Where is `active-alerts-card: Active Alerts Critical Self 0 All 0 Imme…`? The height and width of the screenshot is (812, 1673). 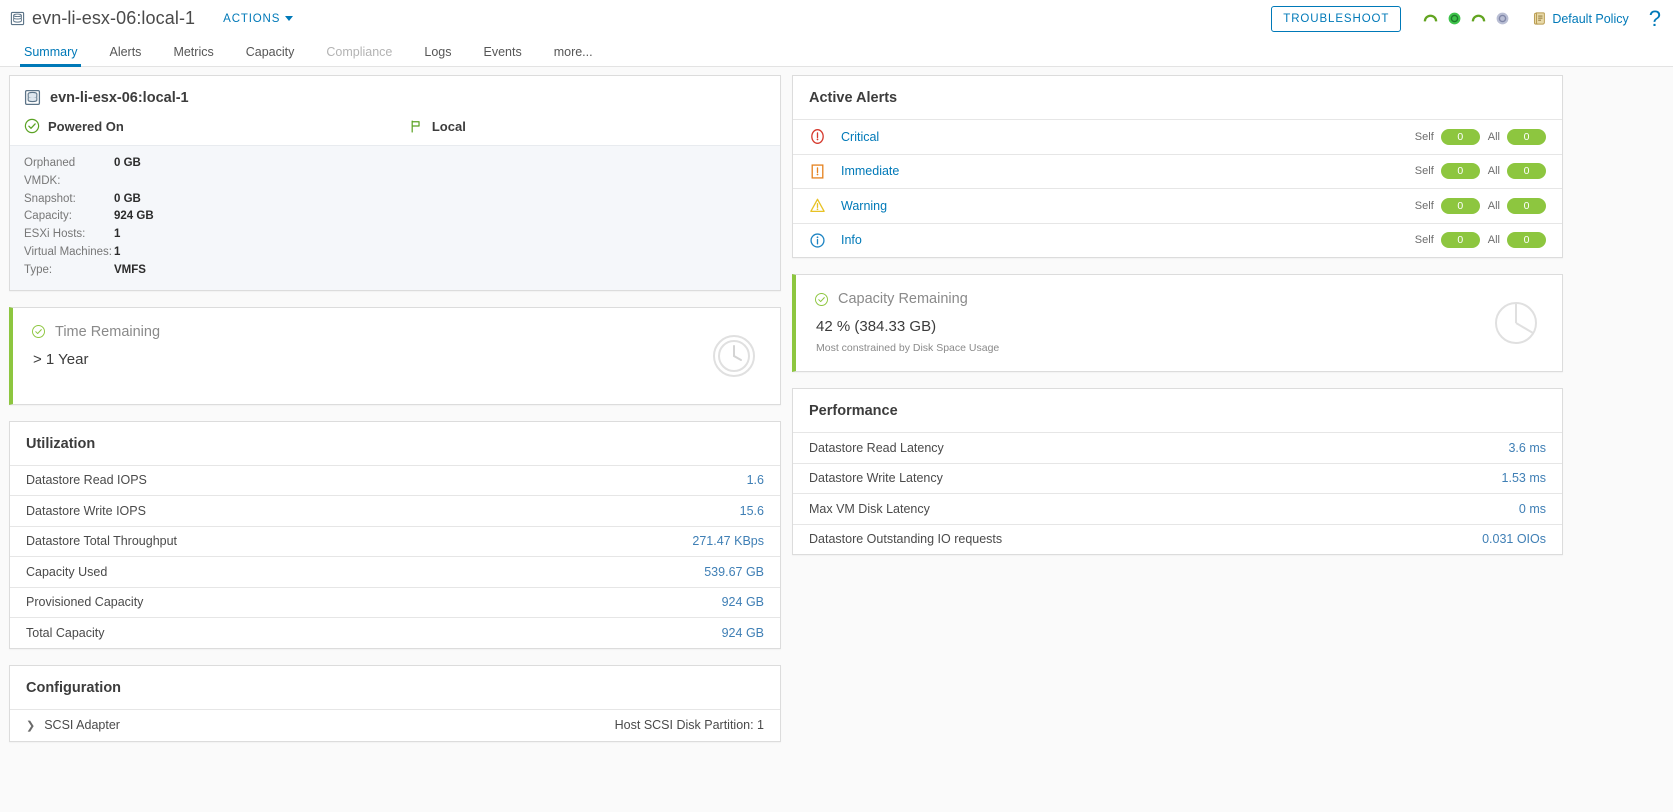 active-alerts-card: Active Alerts Critical Self 0 All 0 Imme… is located at coordinates (1177, 166).